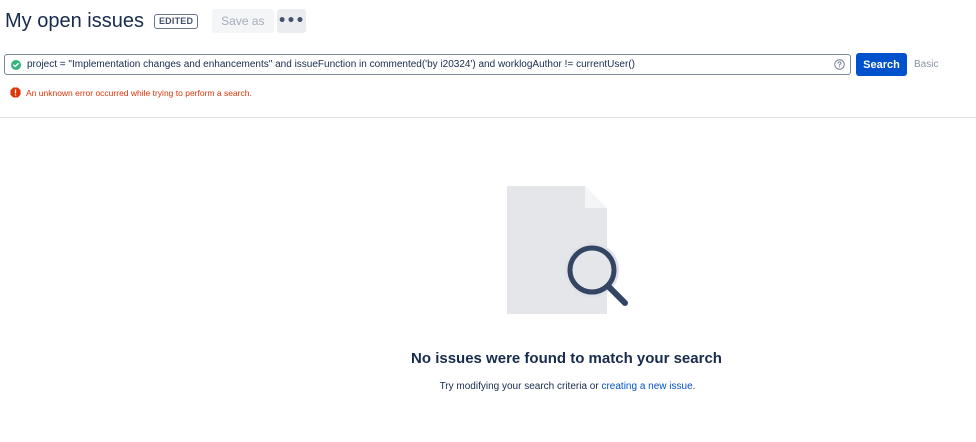 The width and height of the screenshot is (976, 442). What do you see at coordinates (529, 64) in the screenshot?
I see `jql-part-flagged: worklogAuthor` at bounding box center [529, 64].